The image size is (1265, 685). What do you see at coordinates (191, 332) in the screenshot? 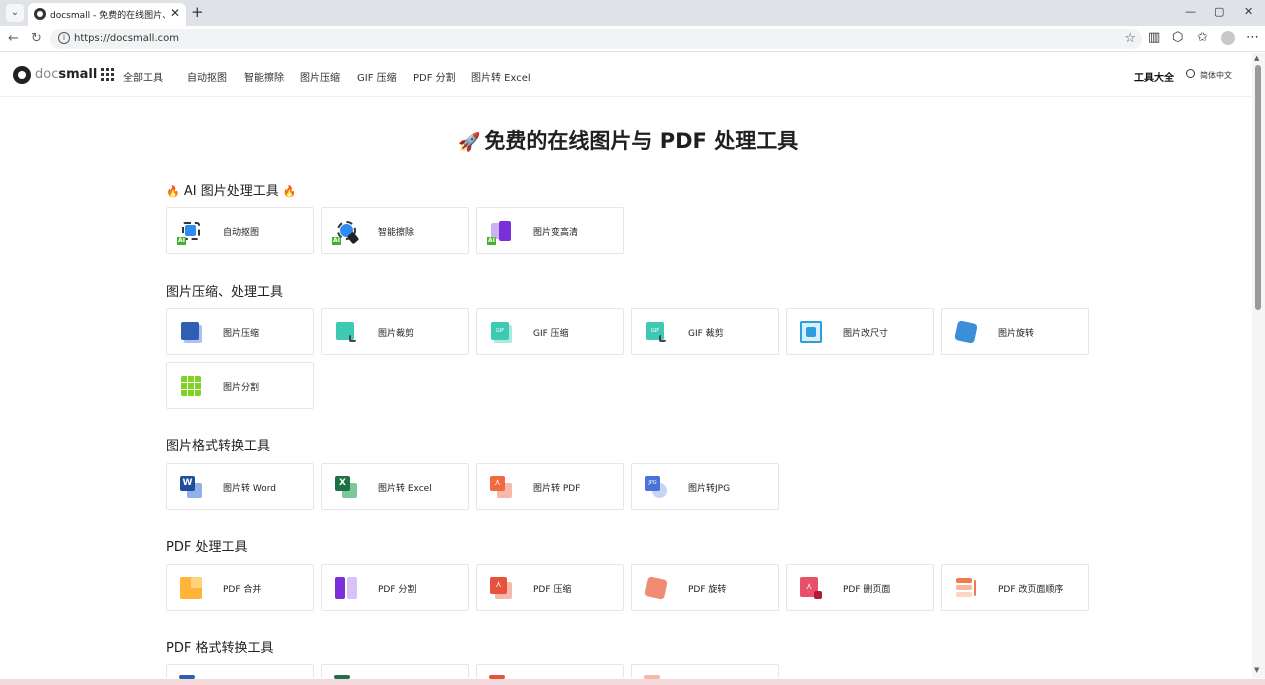
I see `image-compress-icon` at bounding box center [191, 332].